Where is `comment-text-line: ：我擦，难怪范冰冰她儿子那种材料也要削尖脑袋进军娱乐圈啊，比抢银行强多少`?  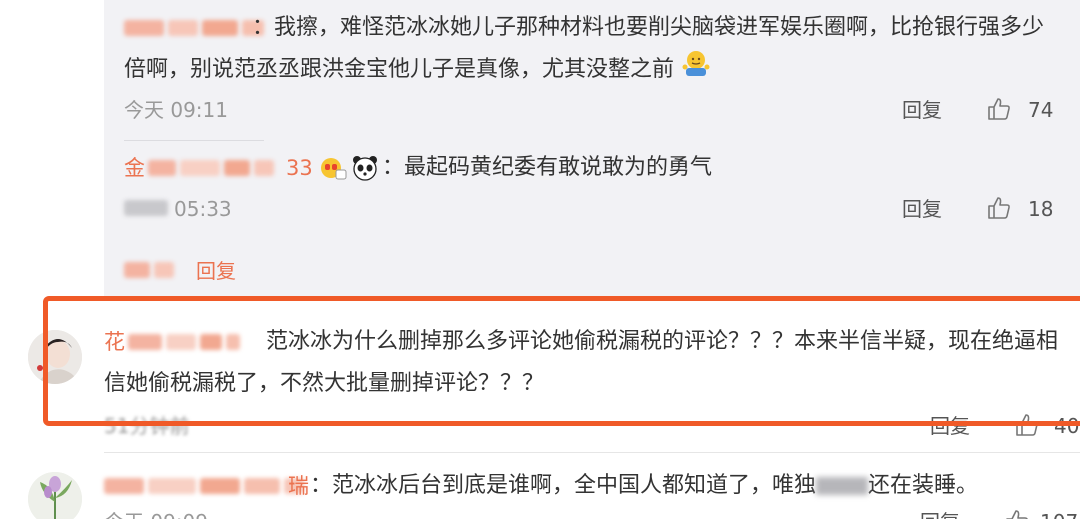 comment-text-line: ：我擦，难怪范冰冰她儿子那种材料也要削尖脑袋进军娱乐圈啊，比抢银行强多少 is located at coordinates (648, 27).